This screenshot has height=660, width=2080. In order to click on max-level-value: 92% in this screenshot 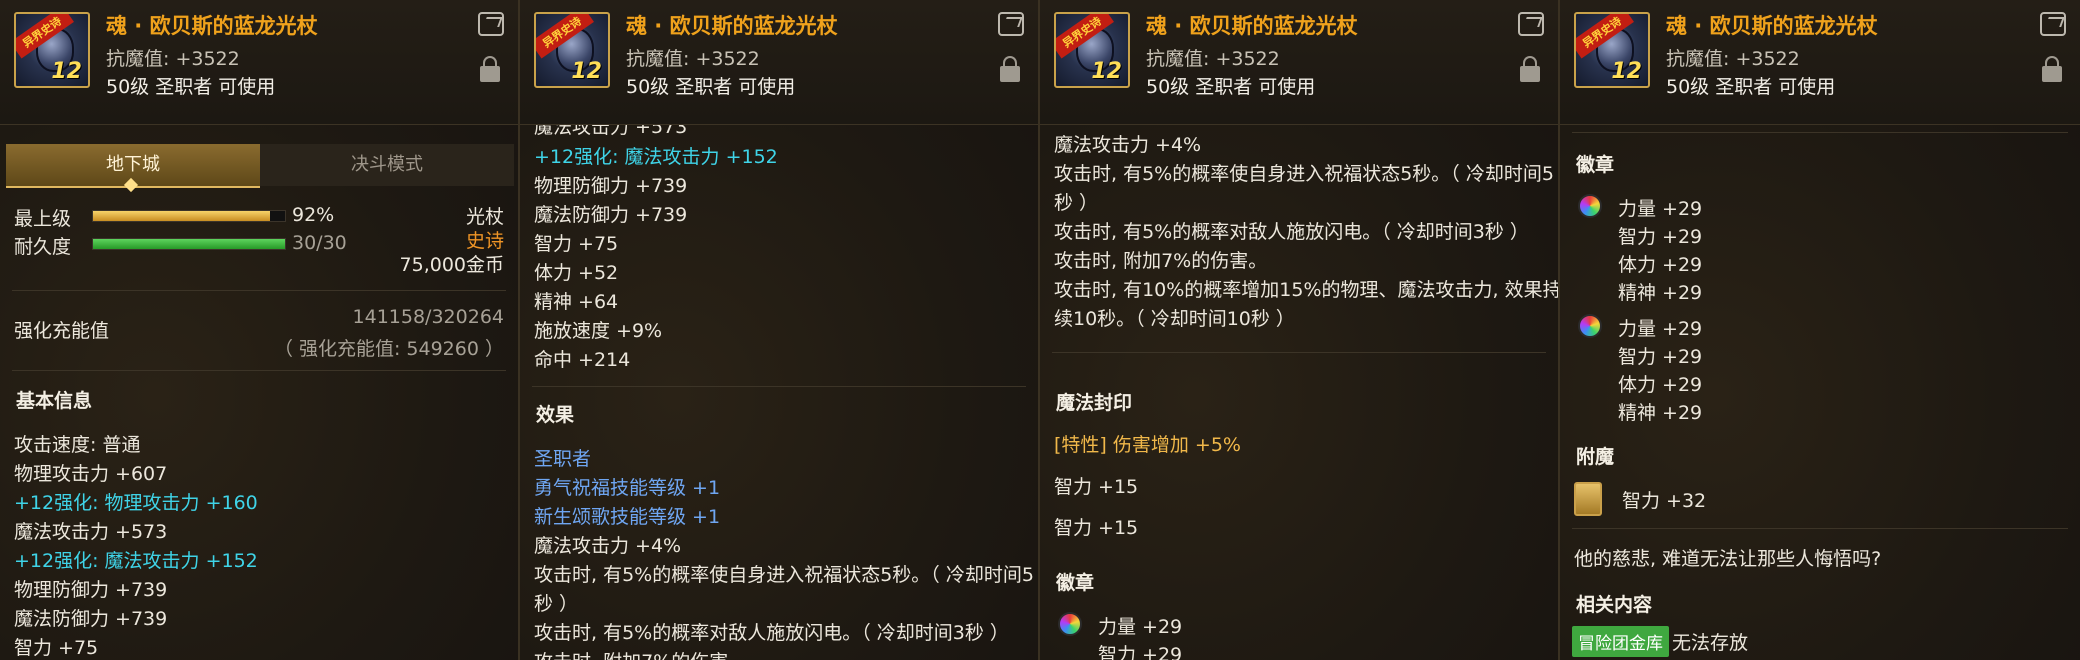, I will do `click(313, 215)`.